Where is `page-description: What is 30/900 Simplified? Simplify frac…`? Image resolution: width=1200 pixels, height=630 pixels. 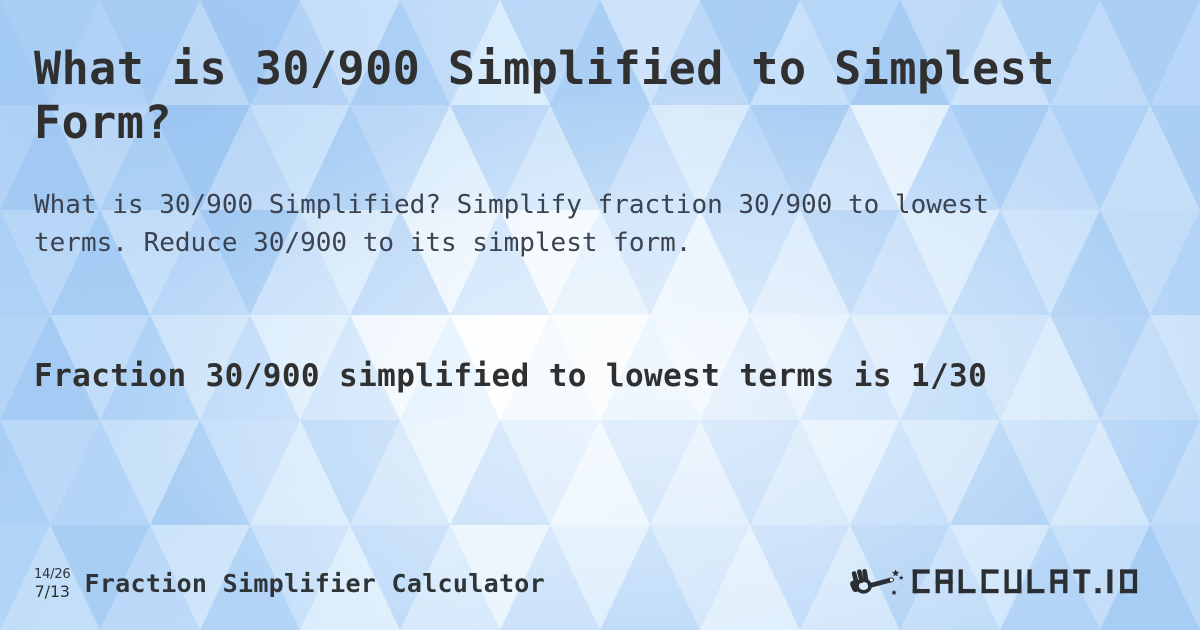 page-description: What is 30/900 Simplified? Simplify frac… is located at coordinates (519, 224).